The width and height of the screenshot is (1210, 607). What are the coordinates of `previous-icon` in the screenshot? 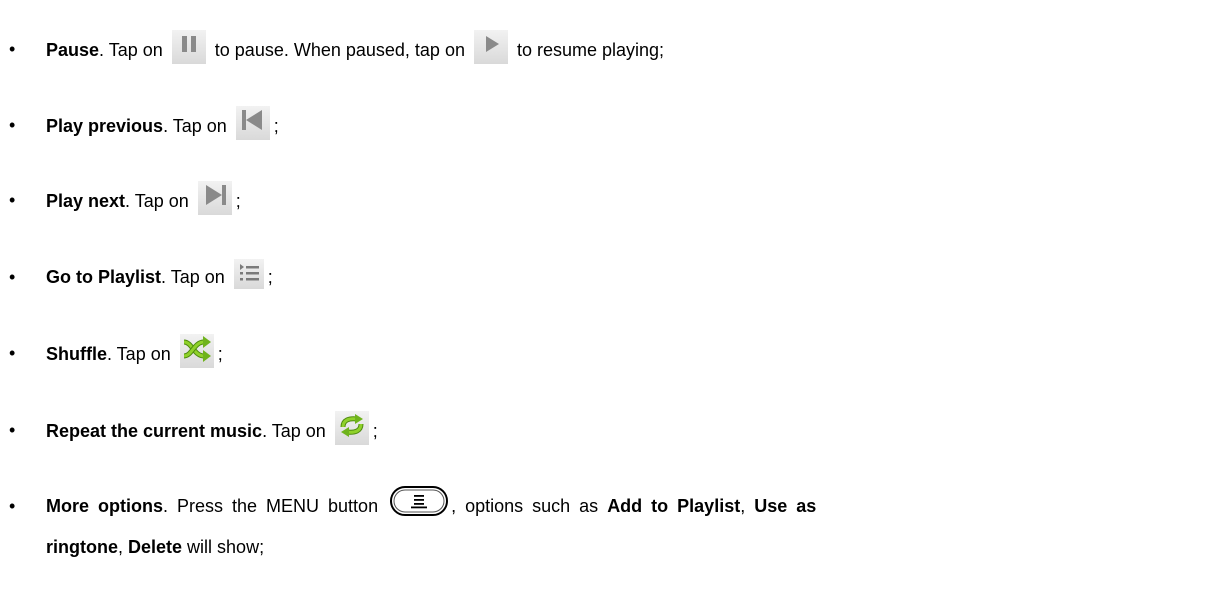 It's located at (252, 123).